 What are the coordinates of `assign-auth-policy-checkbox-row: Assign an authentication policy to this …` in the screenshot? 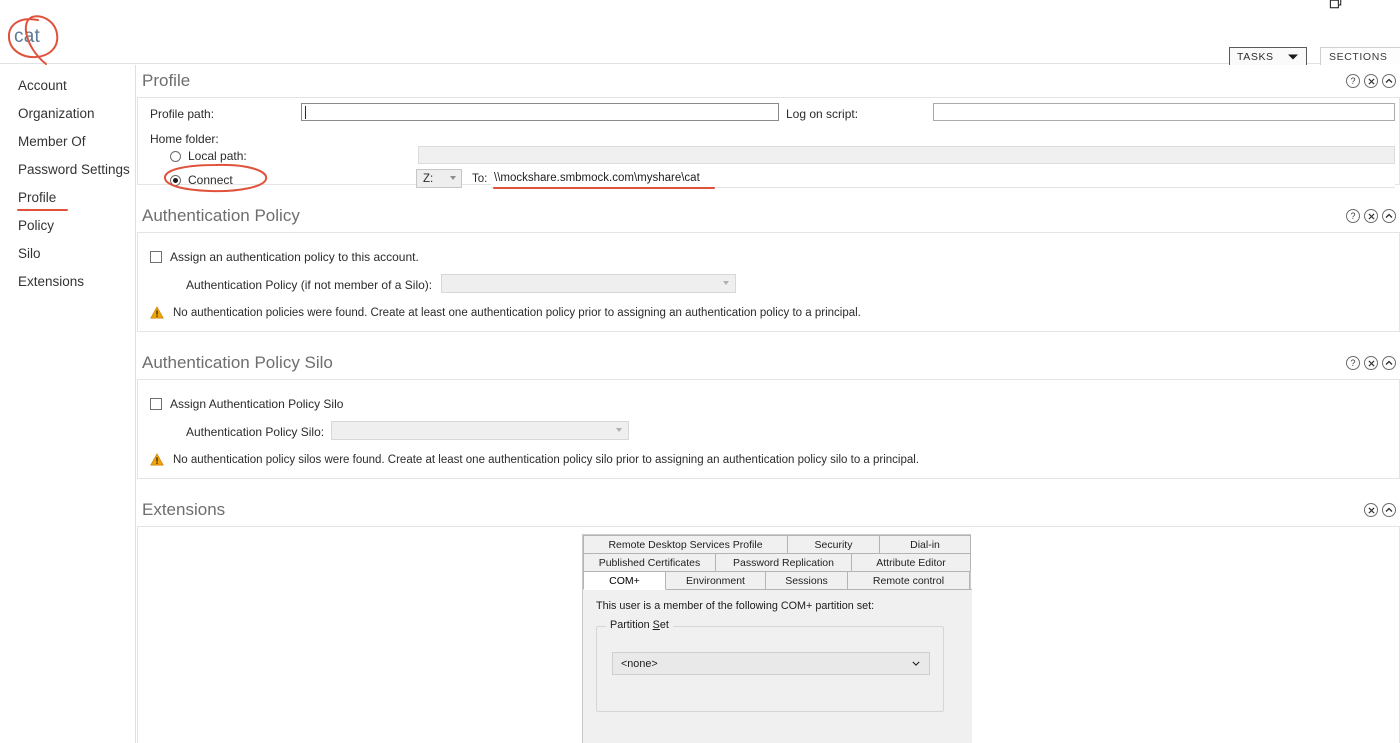 It's located at (284, 257).